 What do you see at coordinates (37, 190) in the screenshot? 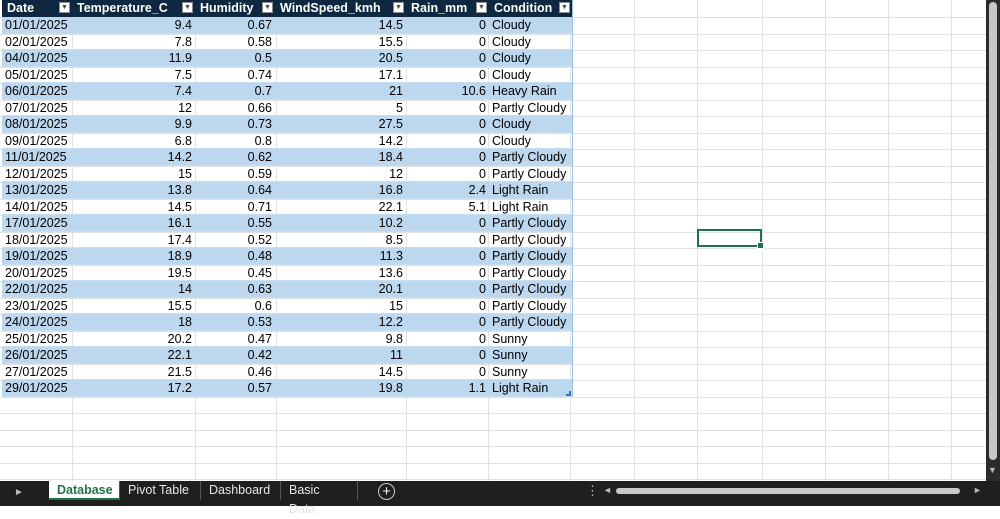
I see `table-cell: 13/01/2025` at bounding box center [37, 190].